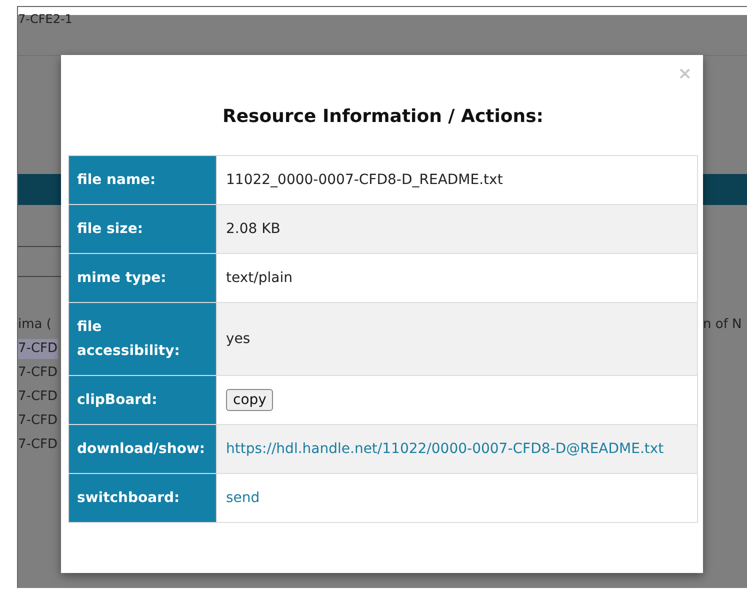  I want to click on value-text: 2.08 KB, so click(253, 229).